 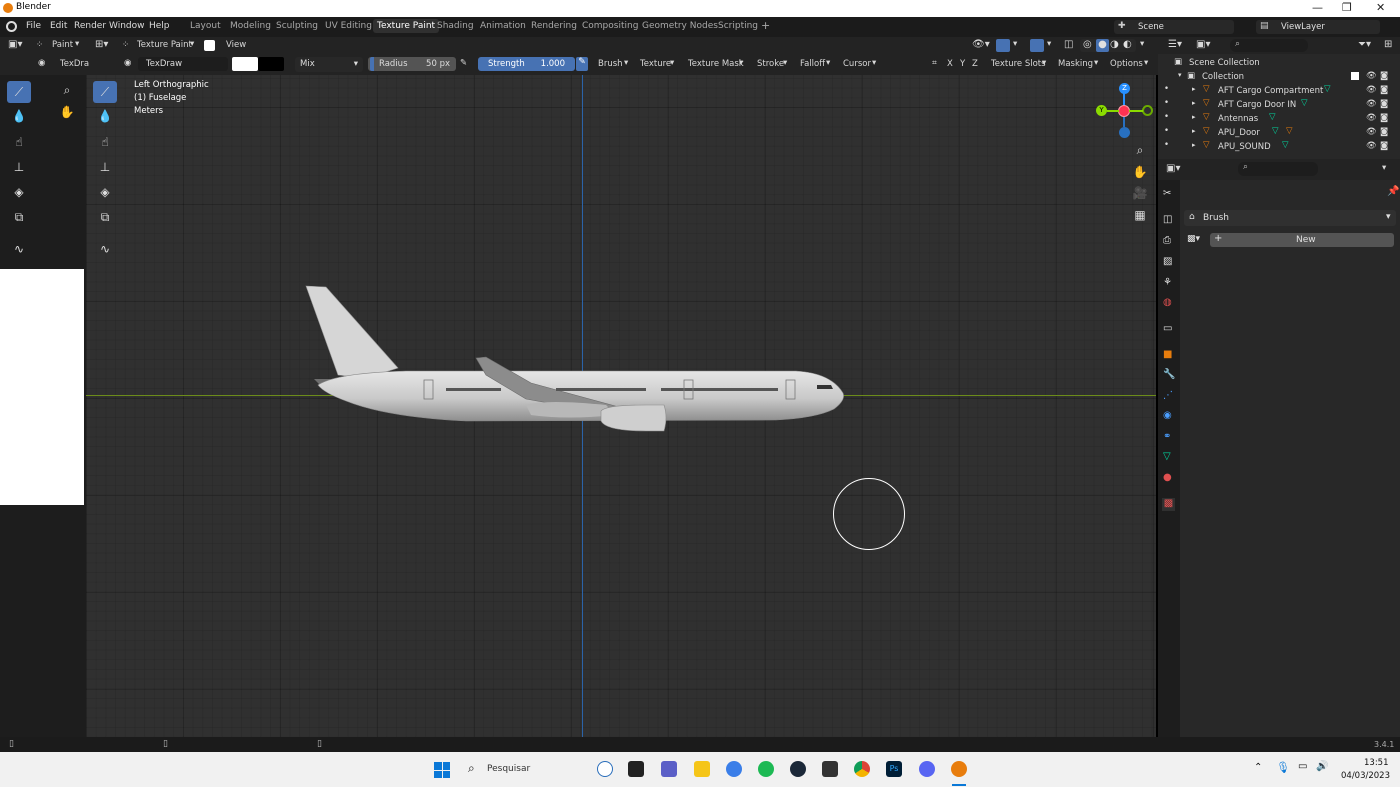 What do you see at coordinates (1258, 767) in the screenshot?
I see `chevron-up-icon: ⌃` at bounding box center [1258, 767].